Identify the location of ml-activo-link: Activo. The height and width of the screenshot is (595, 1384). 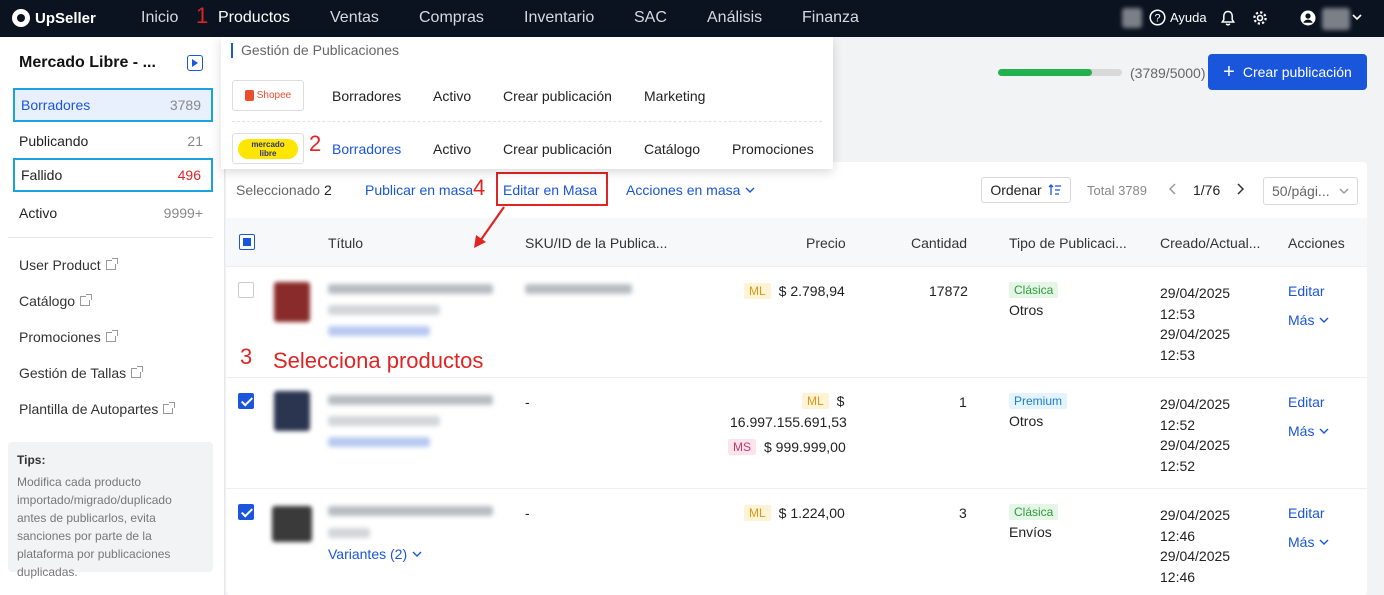
(452, 149).